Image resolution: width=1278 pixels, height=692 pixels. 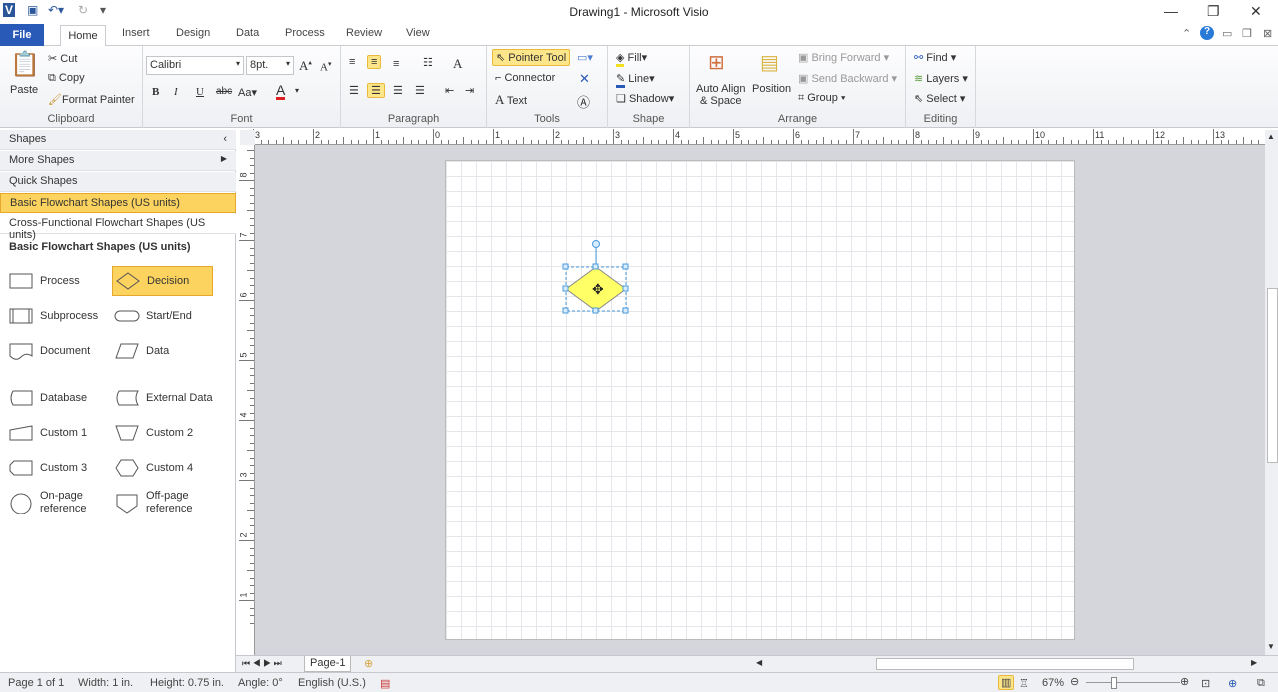 I want to click on select-button: ⇖ Select ▾, so click(x=939, y=98).